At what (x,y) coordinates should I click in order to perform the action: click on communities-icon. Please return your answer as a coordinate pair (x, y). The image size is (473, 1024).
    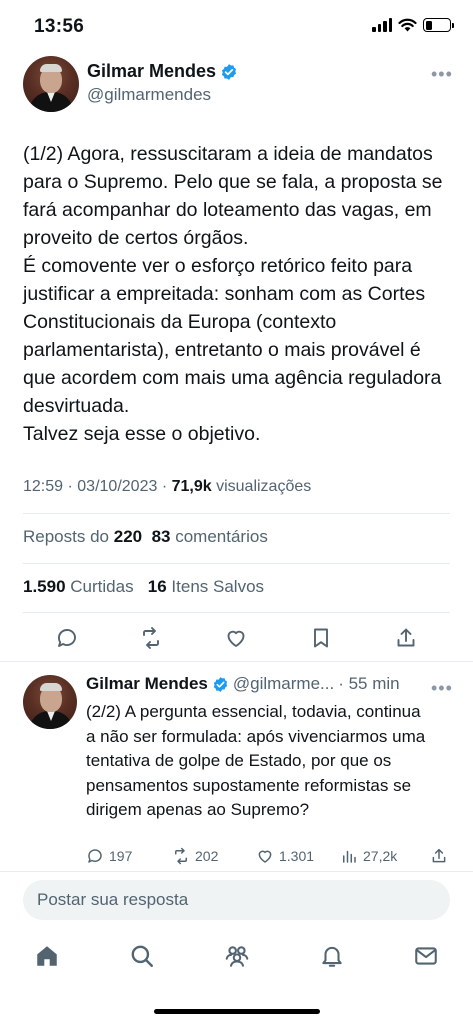
    Looking at the image, I should click on (237, 956).